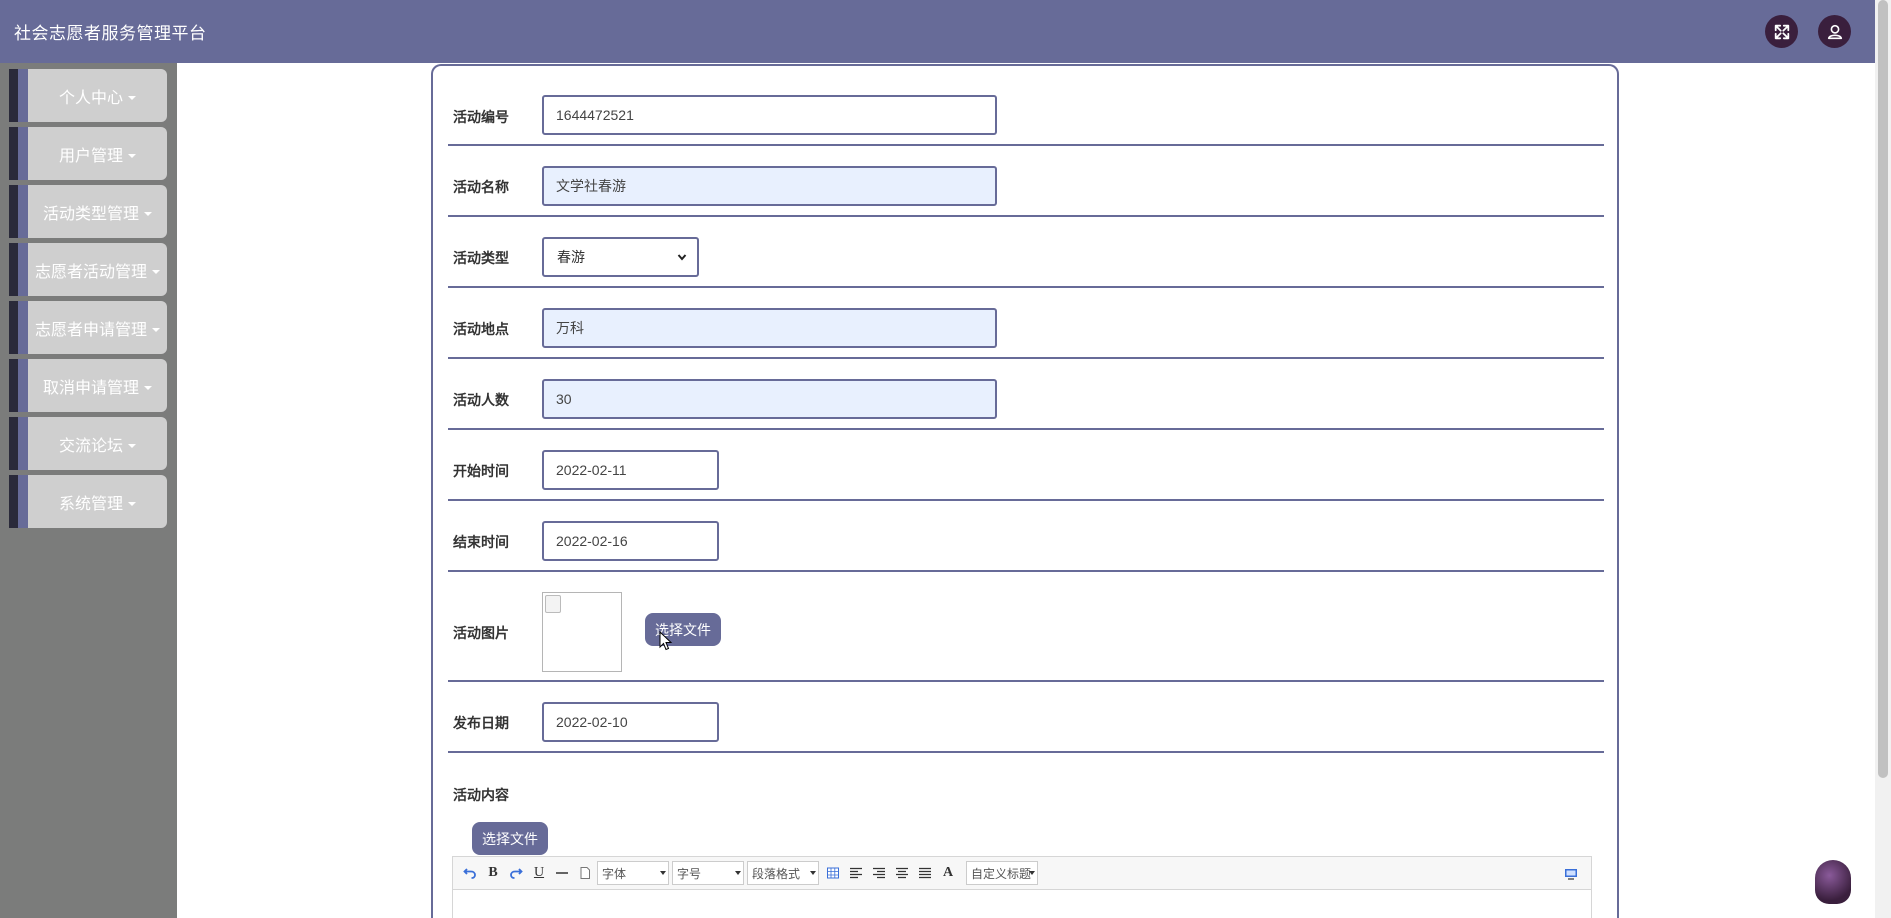 This screenshot has width=1891, height=918. I want to click on fullscreen-button, so click(1781, 31).